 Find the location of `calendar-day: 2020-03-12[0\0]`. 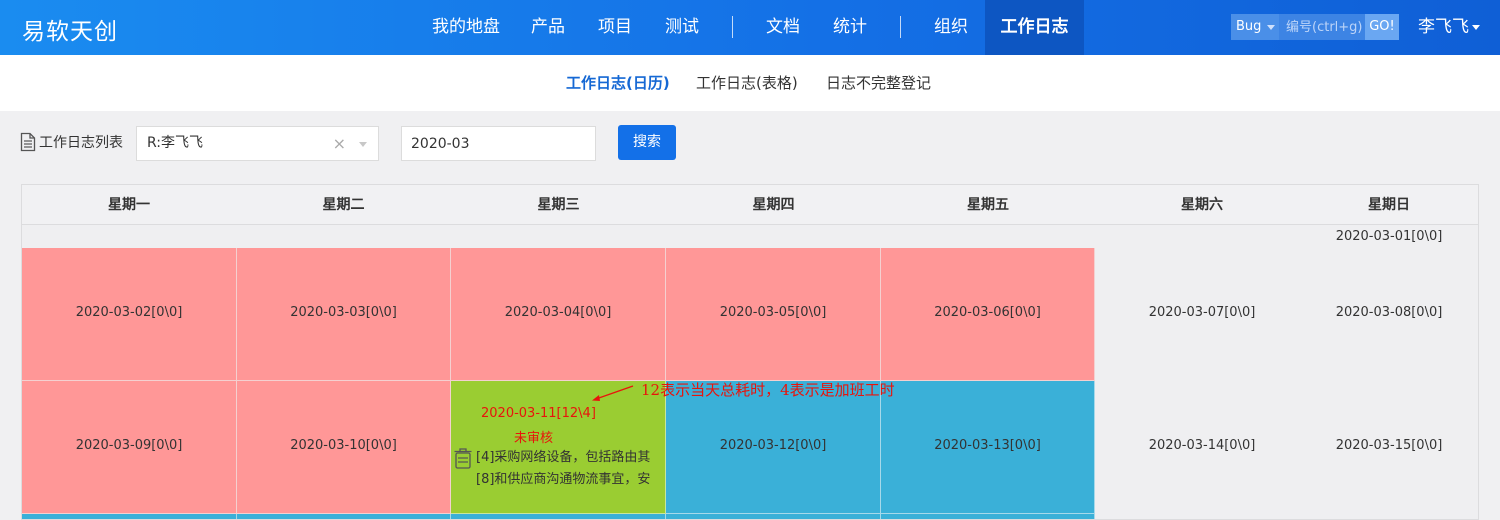

calendar-day: 2020-03-12[0\0] is located at coordinates (773, 447).